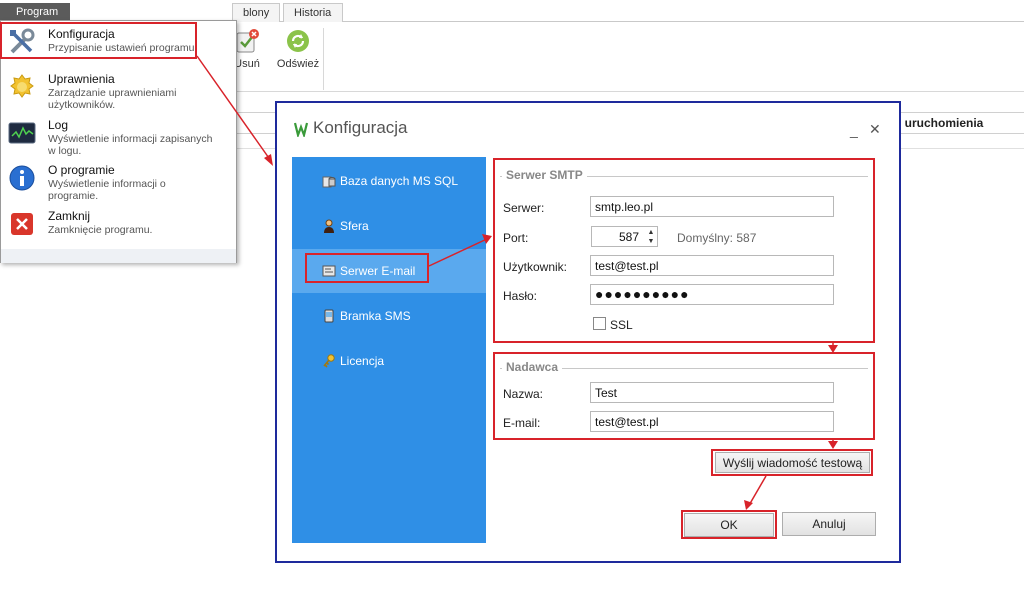 This screenshot has width=1024, height=615. I want to click on ssl-checkbox, so click(599, 323).